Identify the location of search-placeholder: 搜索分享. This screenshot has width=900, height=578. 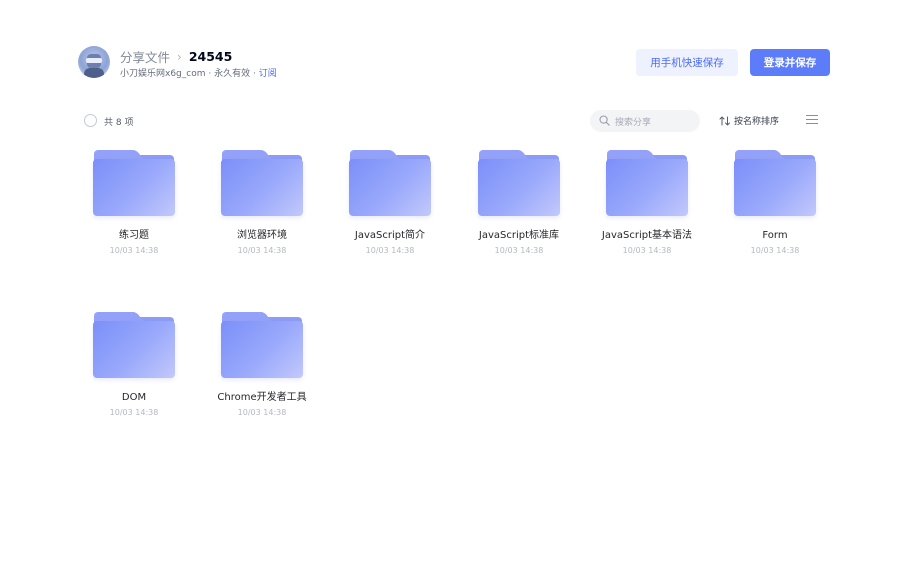
(633, 123).